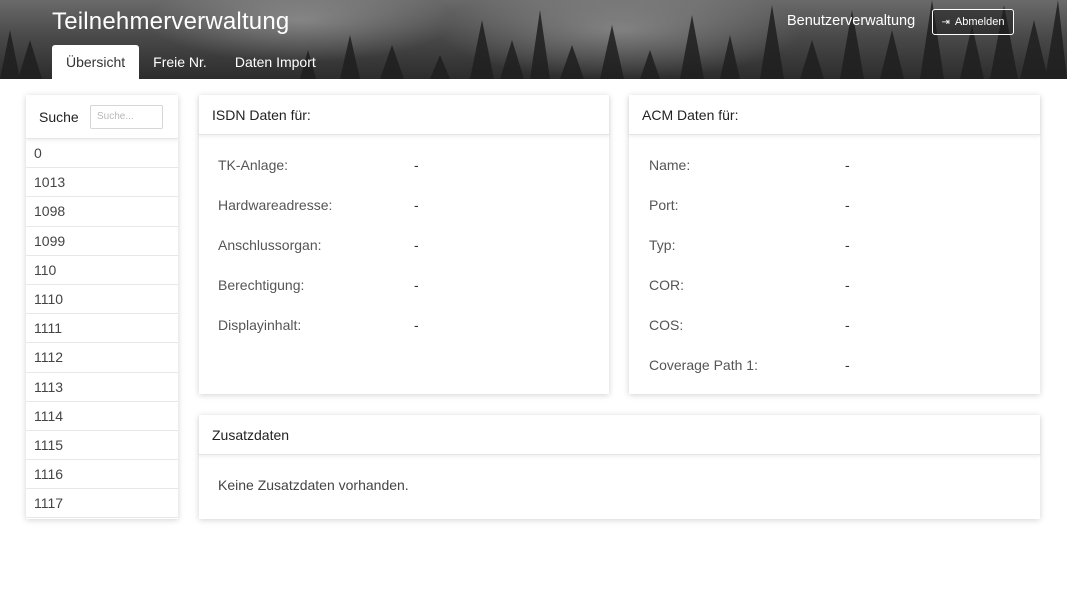  What do you see at coordinates (313, 485) in the screenshot?
I see `extra-card-message: Keine Zusatzdaten vorhanden.` at bounding box center [313, 485].